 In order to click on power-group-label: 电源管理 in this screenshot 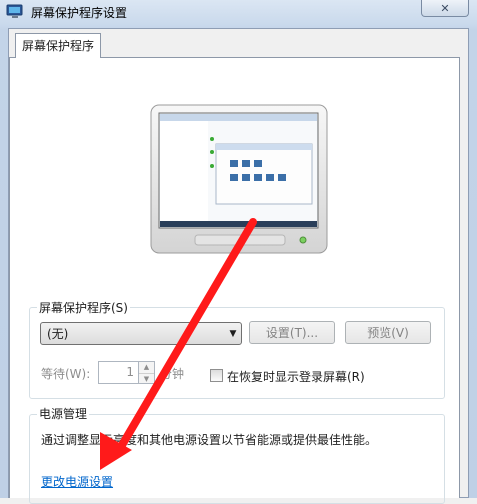, I will do `click(63, 413)`.